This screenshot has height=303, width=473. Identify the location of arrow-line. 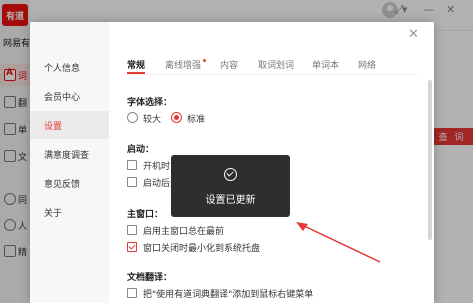
(340, 243).